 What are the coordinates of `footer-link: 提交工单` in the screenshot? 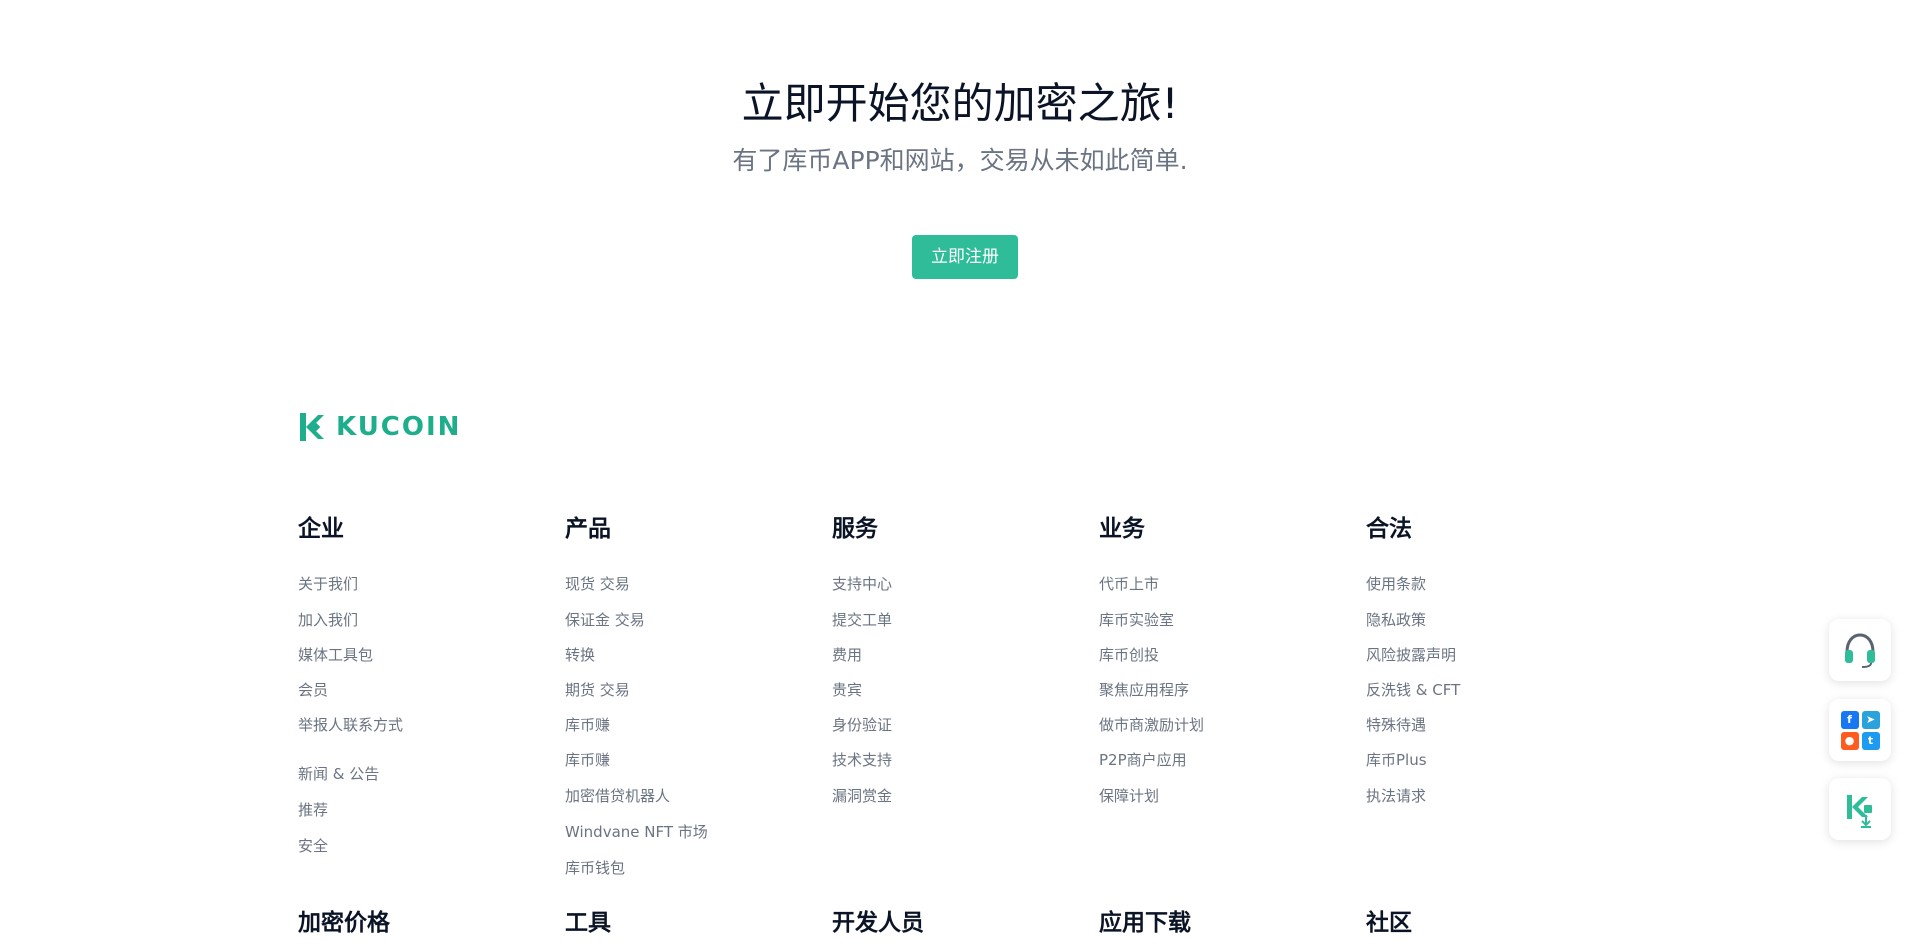 It's located at (862, 620).